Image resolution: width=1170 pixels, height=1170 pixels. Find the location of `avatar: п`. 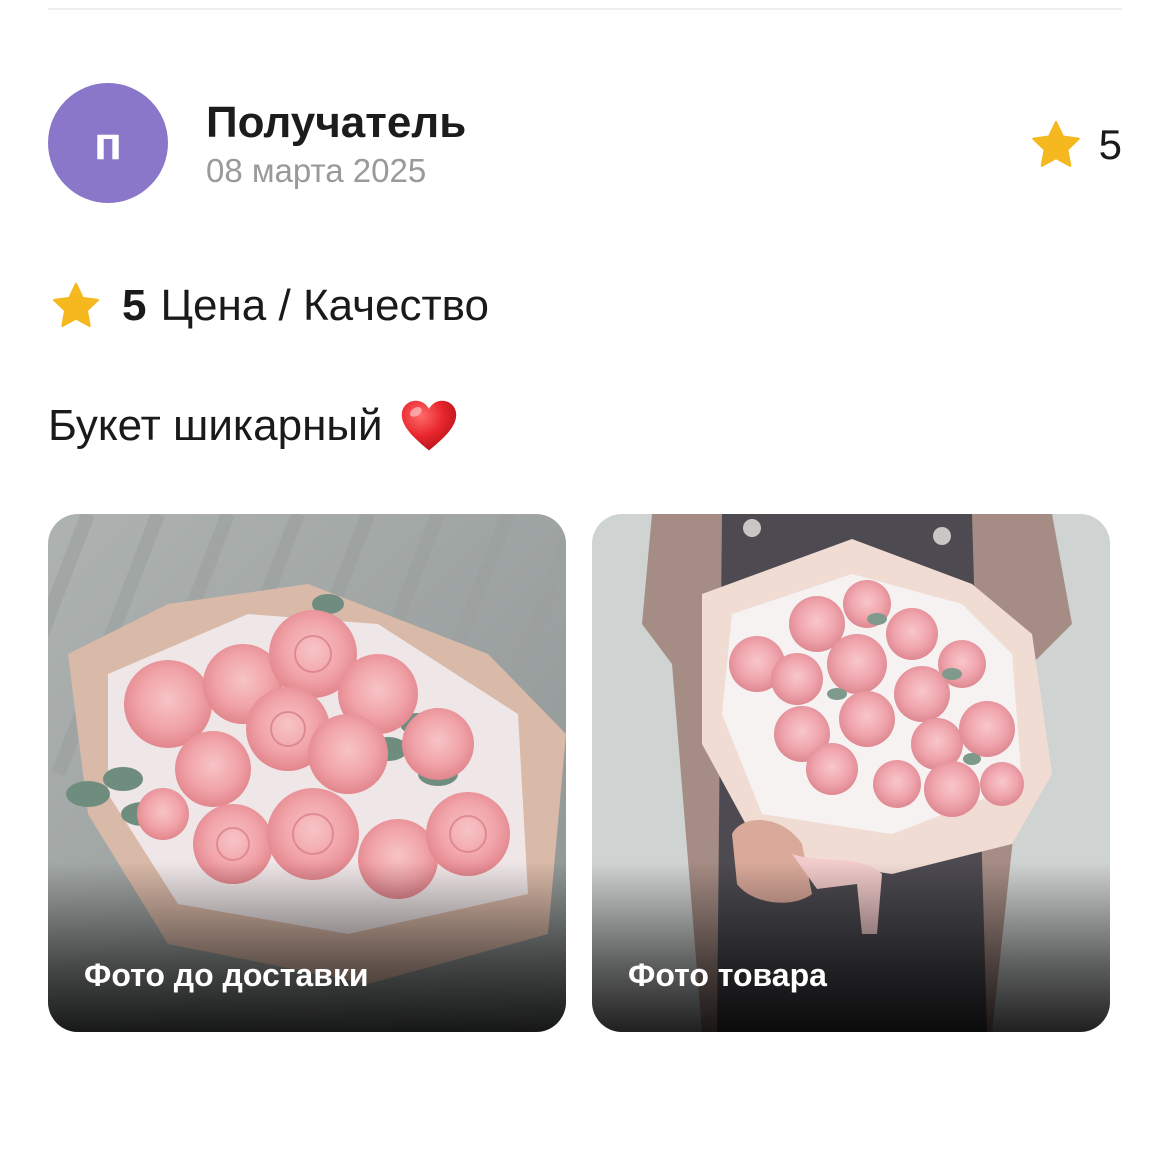

avatar: п is located at coordinates (108, 143).